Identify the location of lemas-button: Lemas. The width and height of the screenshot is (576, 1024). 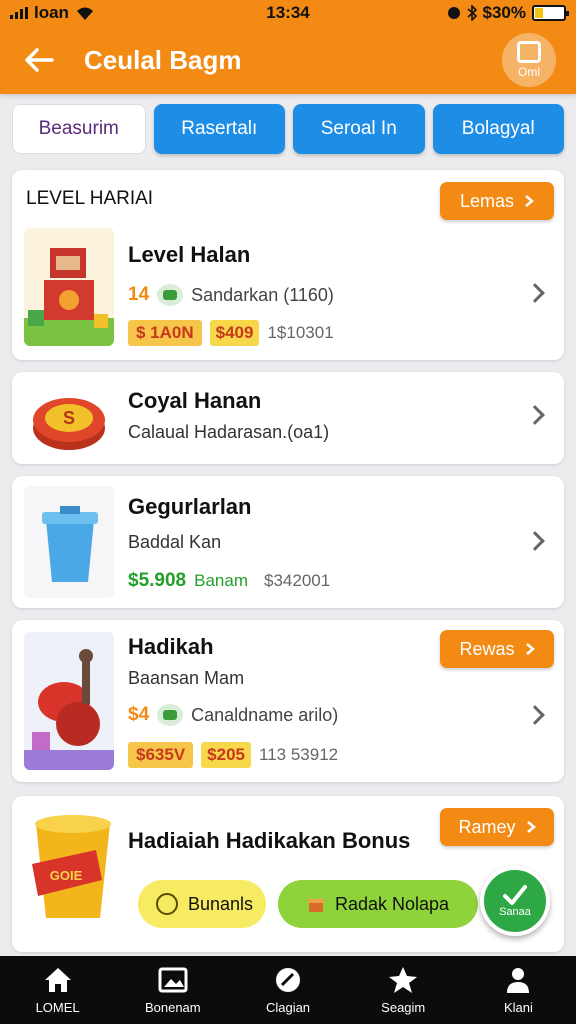
(497, 201).